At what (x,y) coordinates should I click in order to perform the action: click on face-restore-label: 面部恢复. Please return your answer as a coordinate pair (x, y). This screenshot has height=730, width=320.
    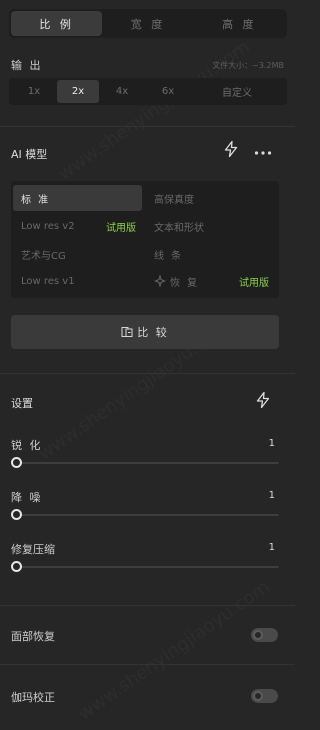
    Looking at the image, I should click on (33, 636).